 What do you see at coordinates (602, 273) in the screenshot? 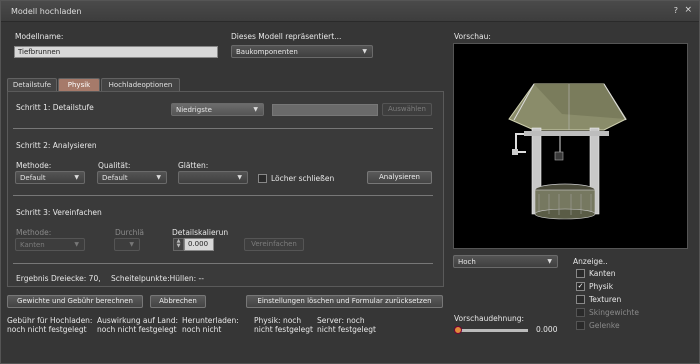
I see `edges-label: Kanten` at bounding box center [602, 273].